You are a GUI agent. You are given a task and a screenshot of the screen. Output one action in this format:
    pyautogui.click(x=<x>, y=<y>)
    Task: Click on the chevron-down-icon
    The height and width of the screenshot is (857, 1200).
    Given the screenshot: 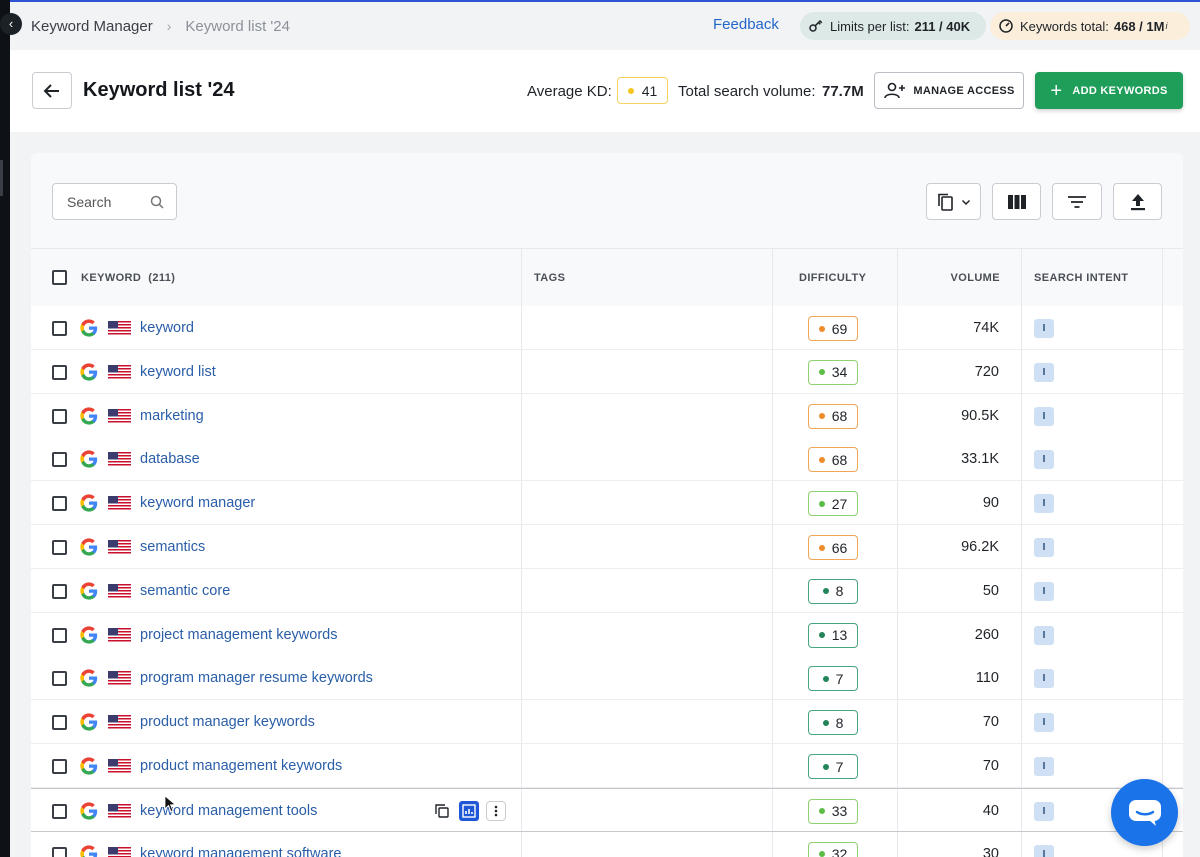 What is the action you would take?
    pyautogui.click(x=965, y=202)
    